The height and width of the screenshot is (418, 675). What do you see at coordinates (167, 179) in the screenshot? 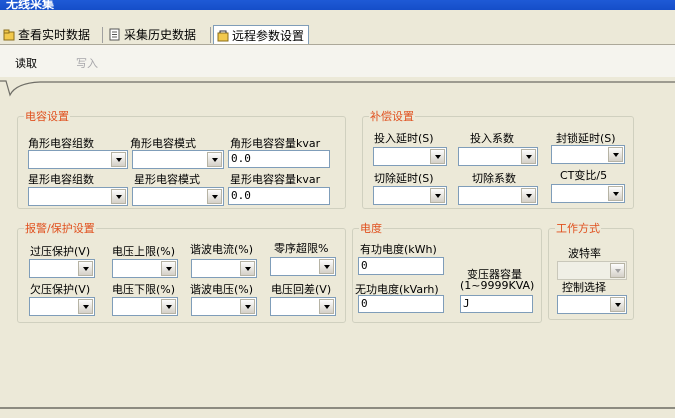
I see `star-mode-label: 星形电容模式` at bounding box center [167, 179].